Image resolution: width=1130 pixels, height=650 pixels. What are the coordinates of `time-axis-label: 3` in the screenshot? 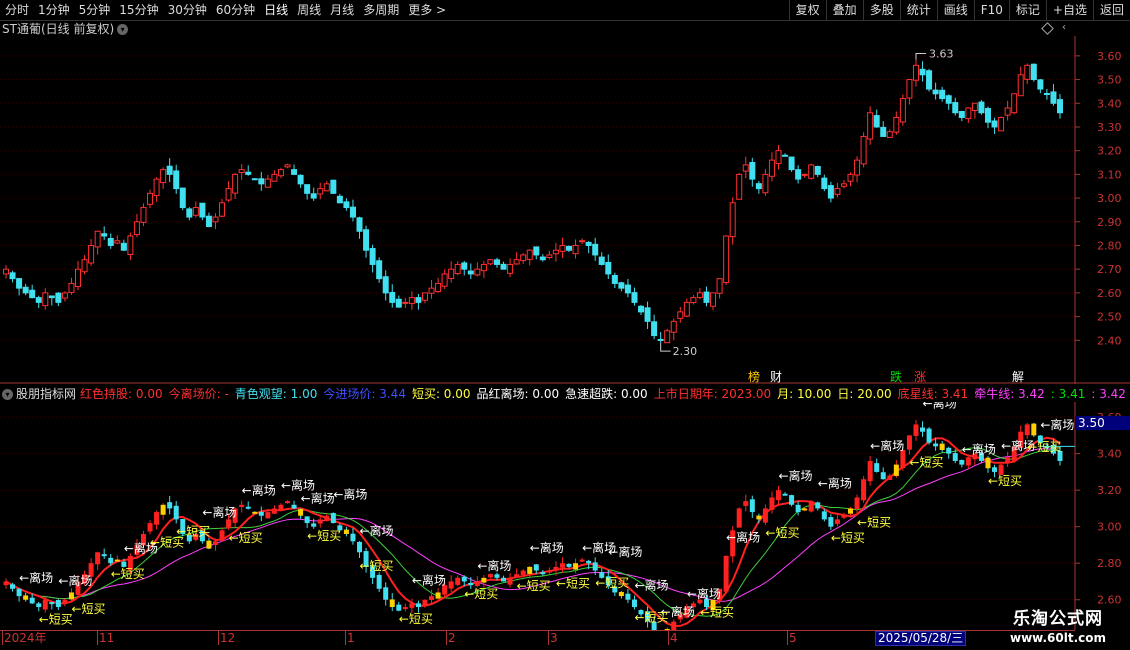 It's located at (554, 638).